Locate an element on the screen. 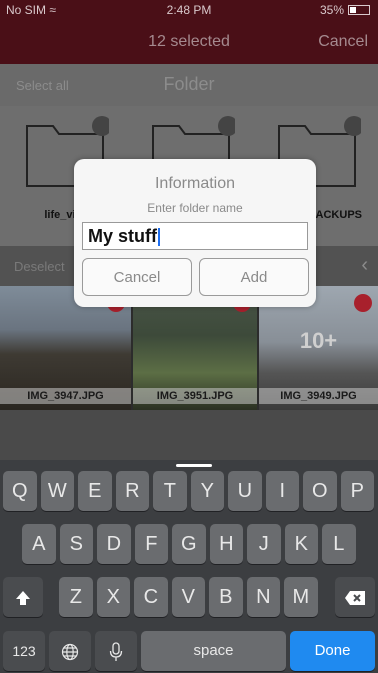  key-u: U is located at coordinates (245, 491).